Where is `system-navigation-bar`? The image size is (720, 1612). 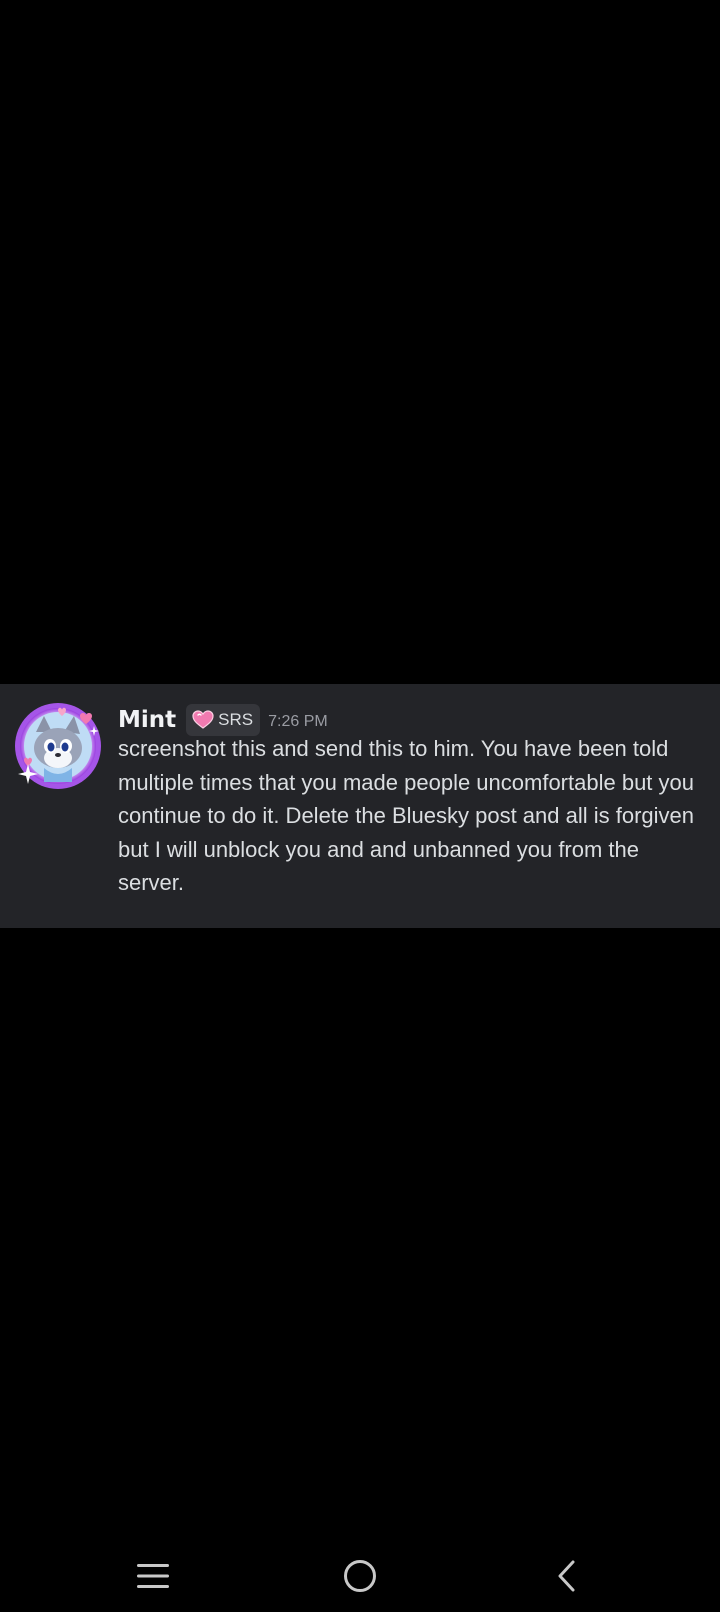
system-navigation-bar is located at coordinates (360, 1576).